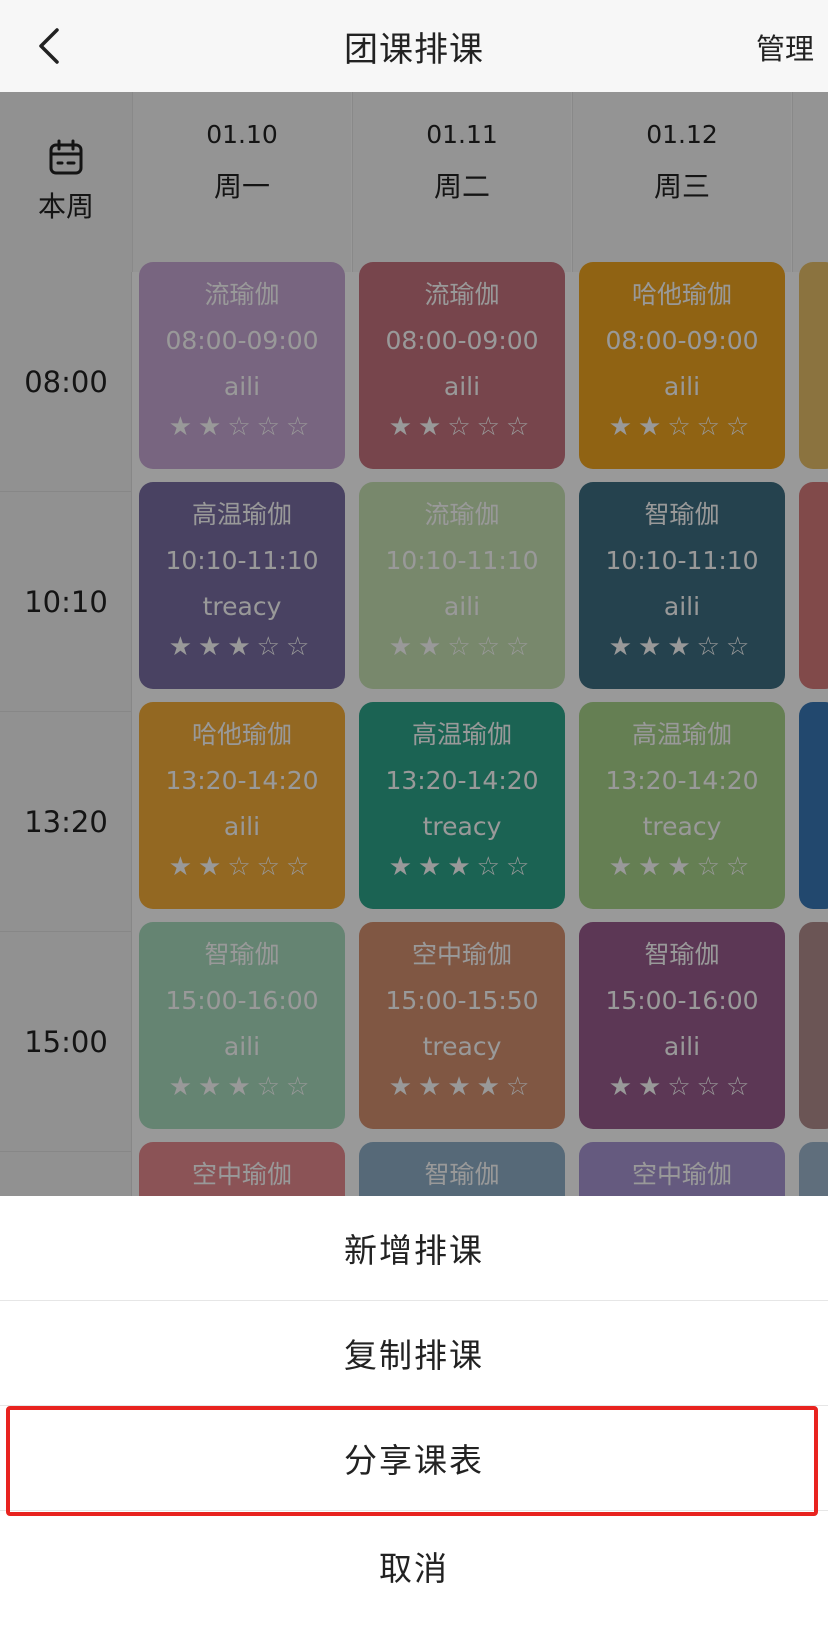 The height and width of the screenshot is (1632, 828). I want to click on top-nav-bar: 团课排课 管理, so click(414, 46).